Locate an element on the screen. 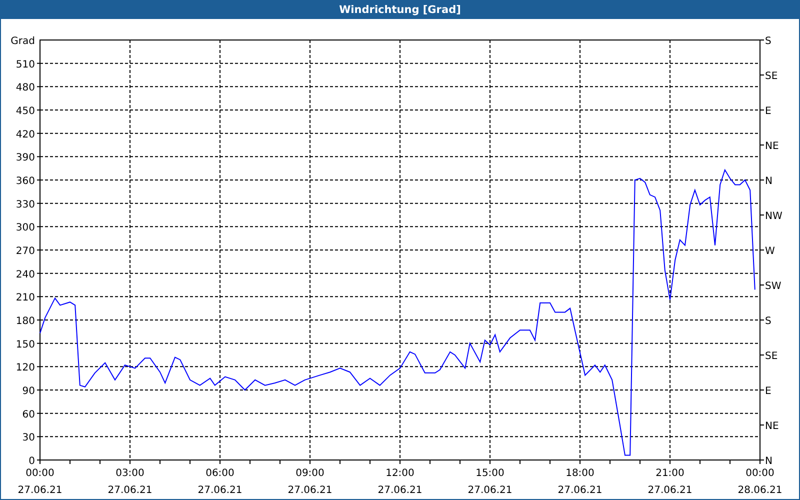 Image resolution: width=800 pixels, height=500 pixels. x-axis-time-label: 12:00 is located at coordinates (400, 473).